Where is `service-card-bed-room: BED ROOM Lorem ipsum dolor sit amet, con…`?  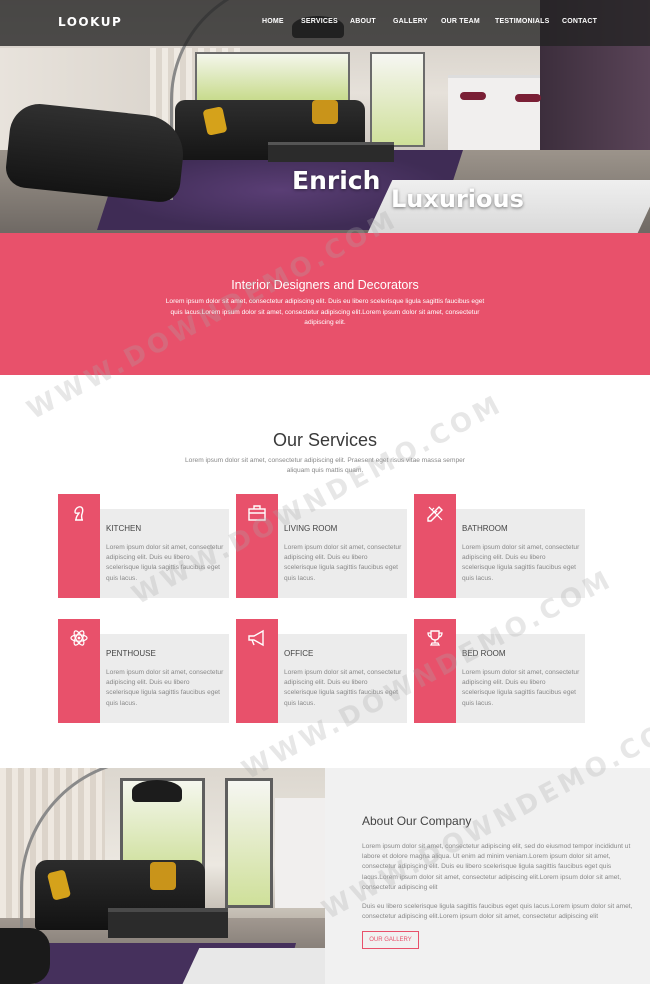
service-card-bed-room: BED ROOM Lorem ipsum dolor sit amet, con… is located at coordinates (499, 671).